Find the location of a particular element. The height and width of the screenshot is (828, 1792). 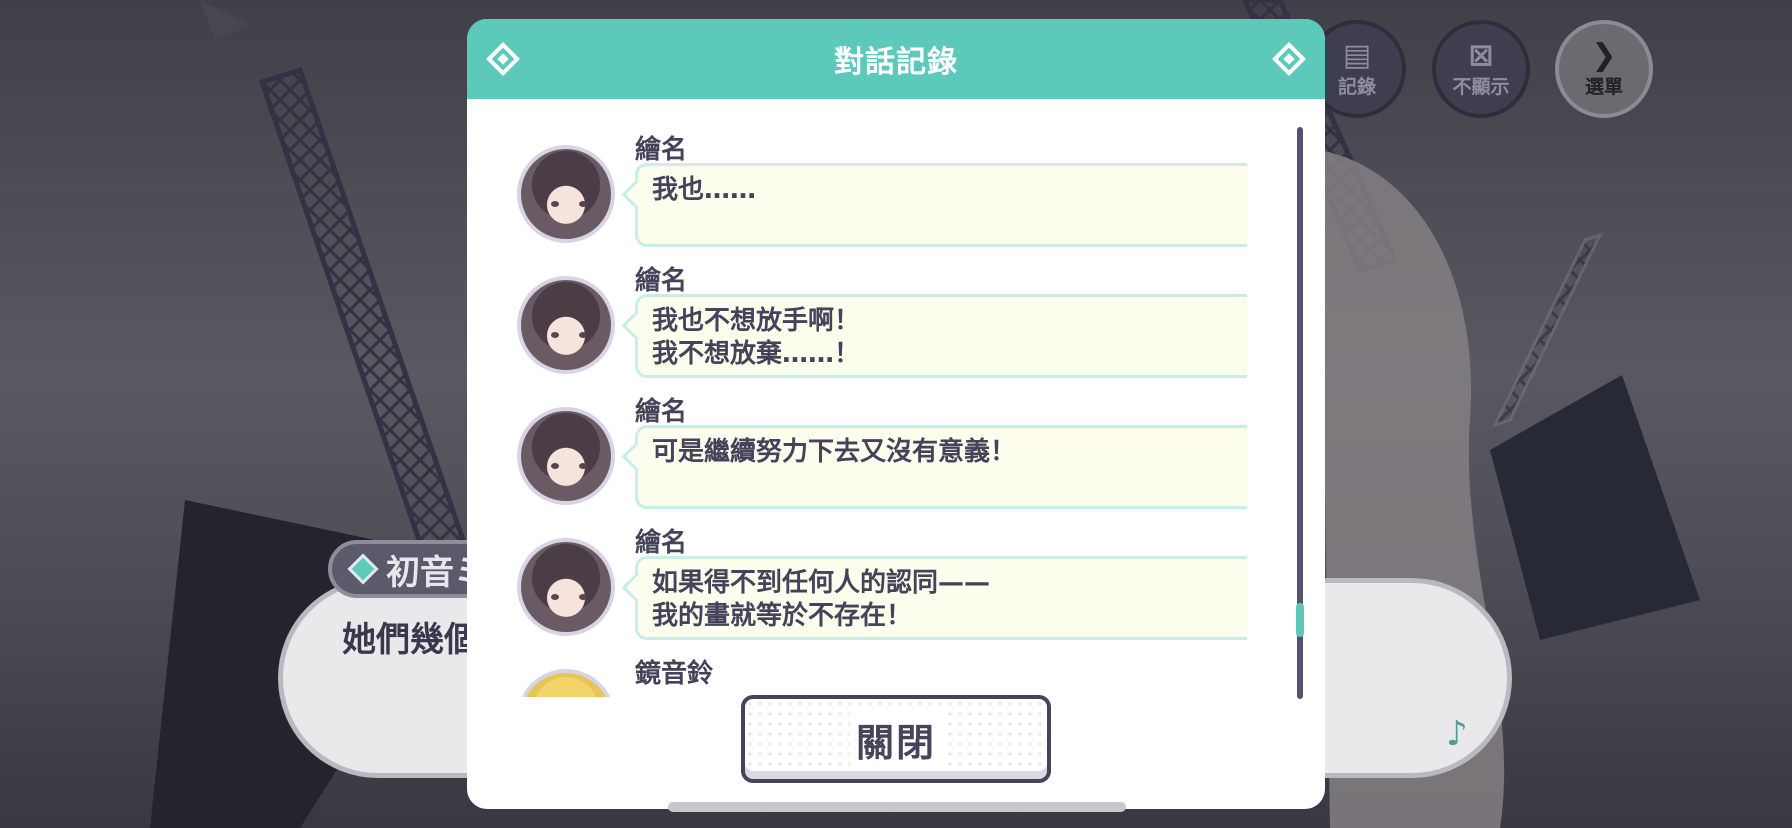

dialogue-bubble: 我也不想放手啊！ 我不想放棄……！ is located at coordinates (941, 336).